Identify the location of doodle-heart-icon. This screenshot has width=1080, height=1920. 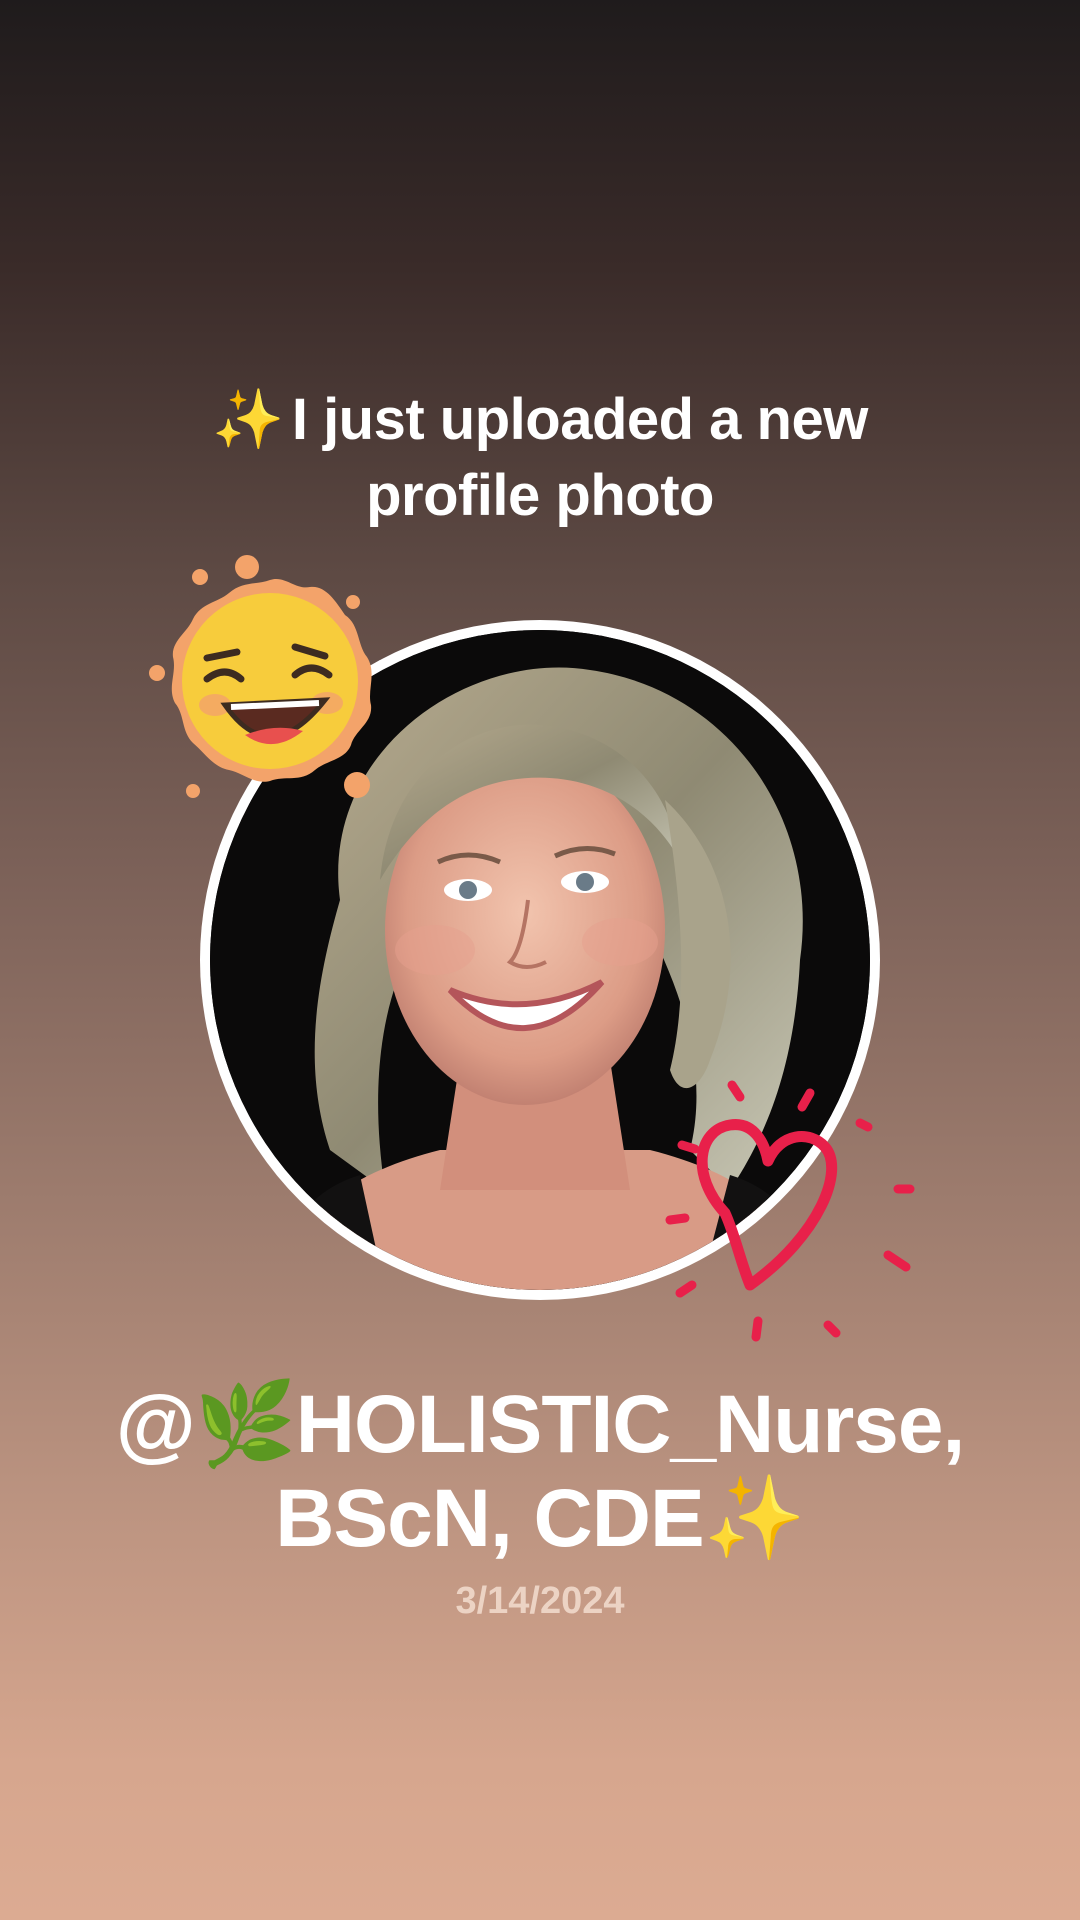
(800, 1215).